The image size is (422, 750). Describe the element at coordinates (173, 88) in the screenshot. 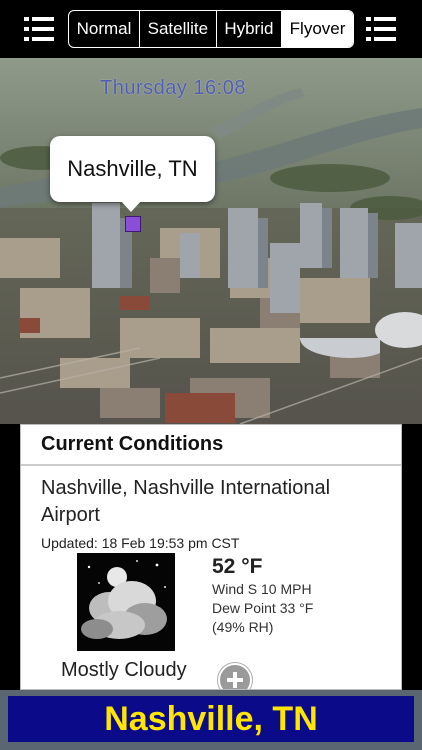

I see `map-datetime-label: Thursday 16:08` at that location.